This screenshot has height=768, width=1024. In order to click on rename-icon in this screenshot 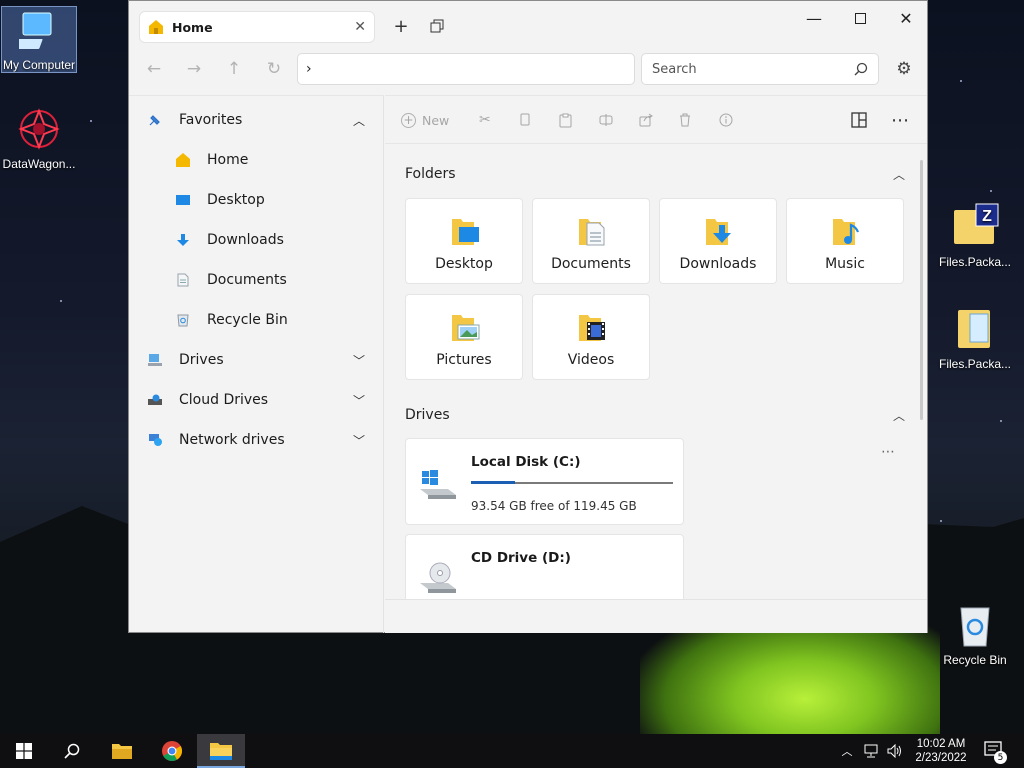, I will do `click(606, 120)`.